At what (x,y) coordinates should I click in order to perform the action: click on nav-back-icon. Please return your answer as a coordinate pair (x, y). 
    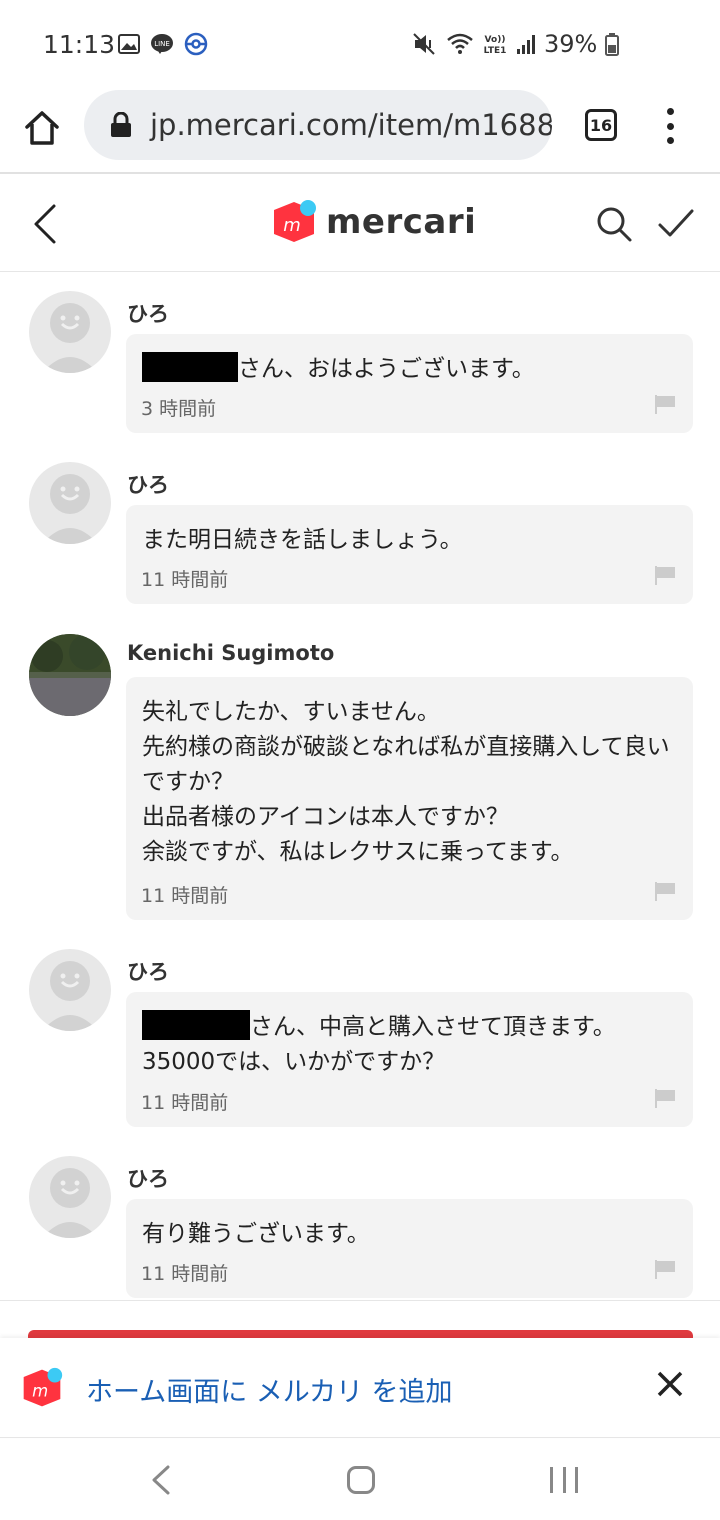
    Looking at the image, I should click on (161, 1480).